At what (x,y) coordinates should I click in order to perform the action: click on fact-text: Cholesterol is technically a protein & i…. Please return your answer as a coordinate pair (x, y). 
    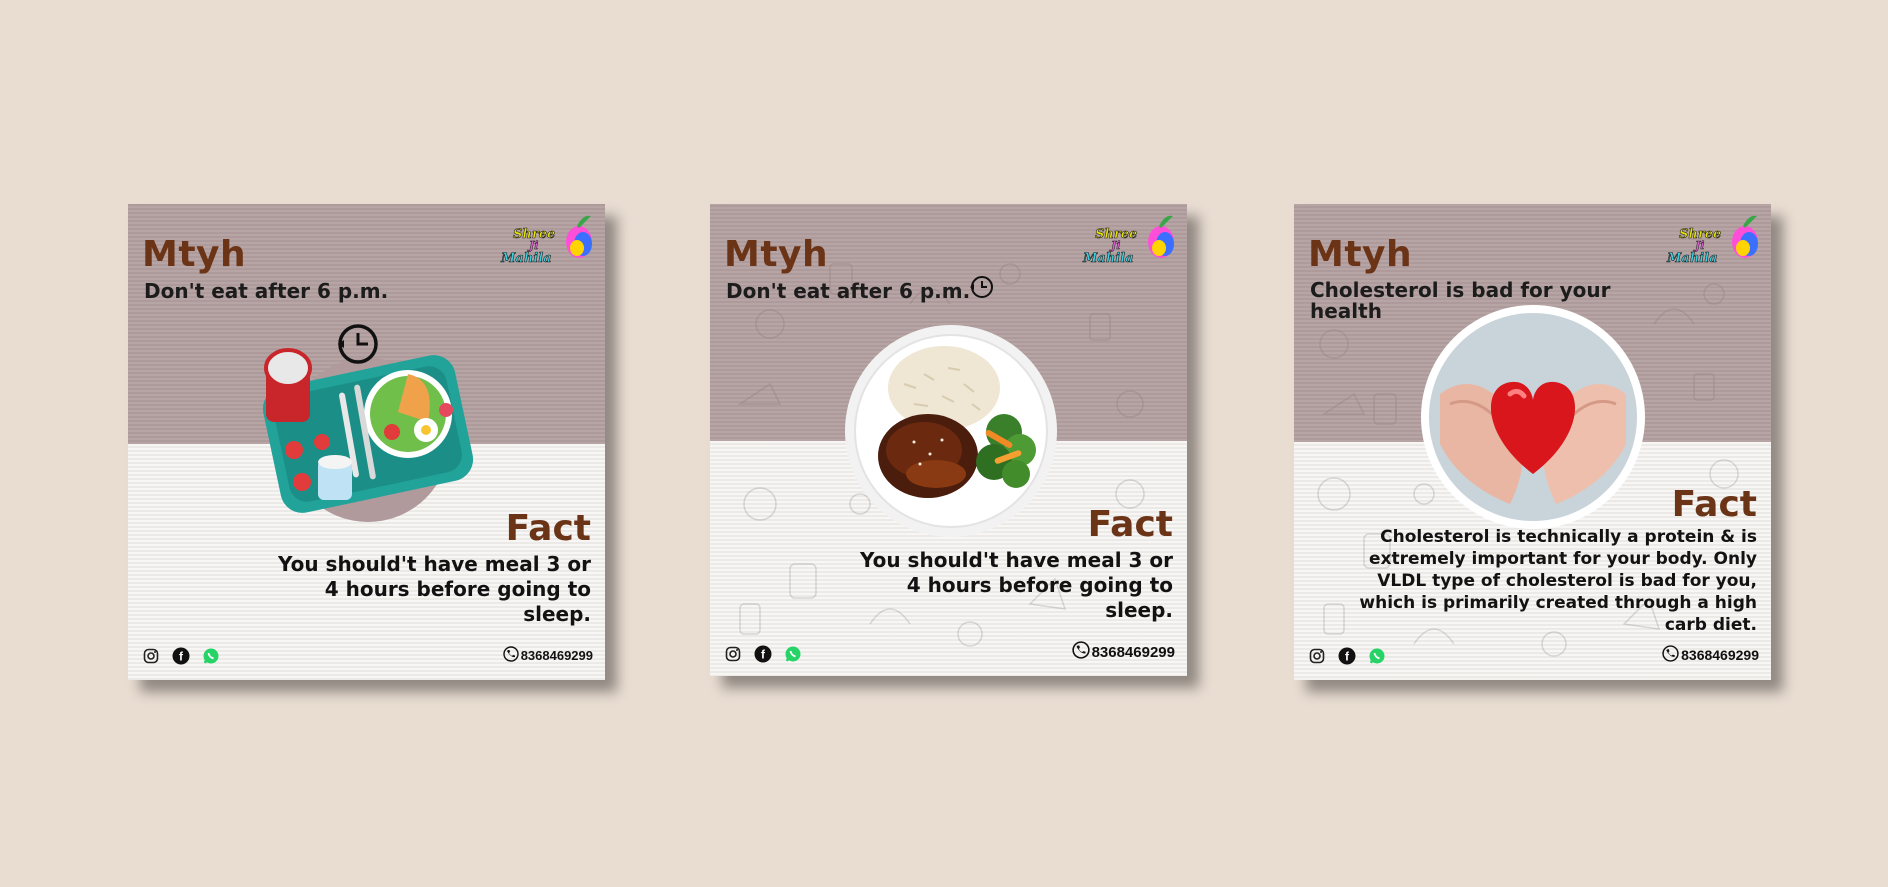
    Looking at the image, I should click on (1558, 581).